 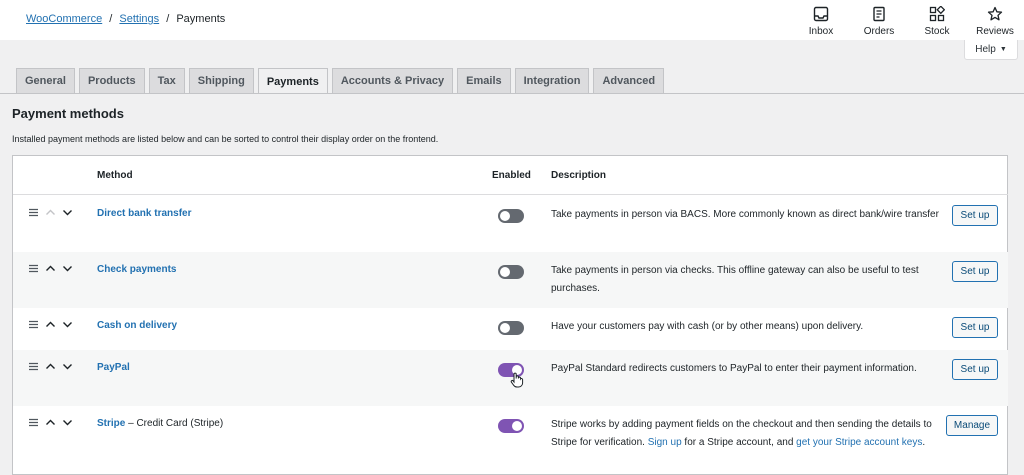 I want to click on method-name-link: PayPal, so click(x=113, y=367).